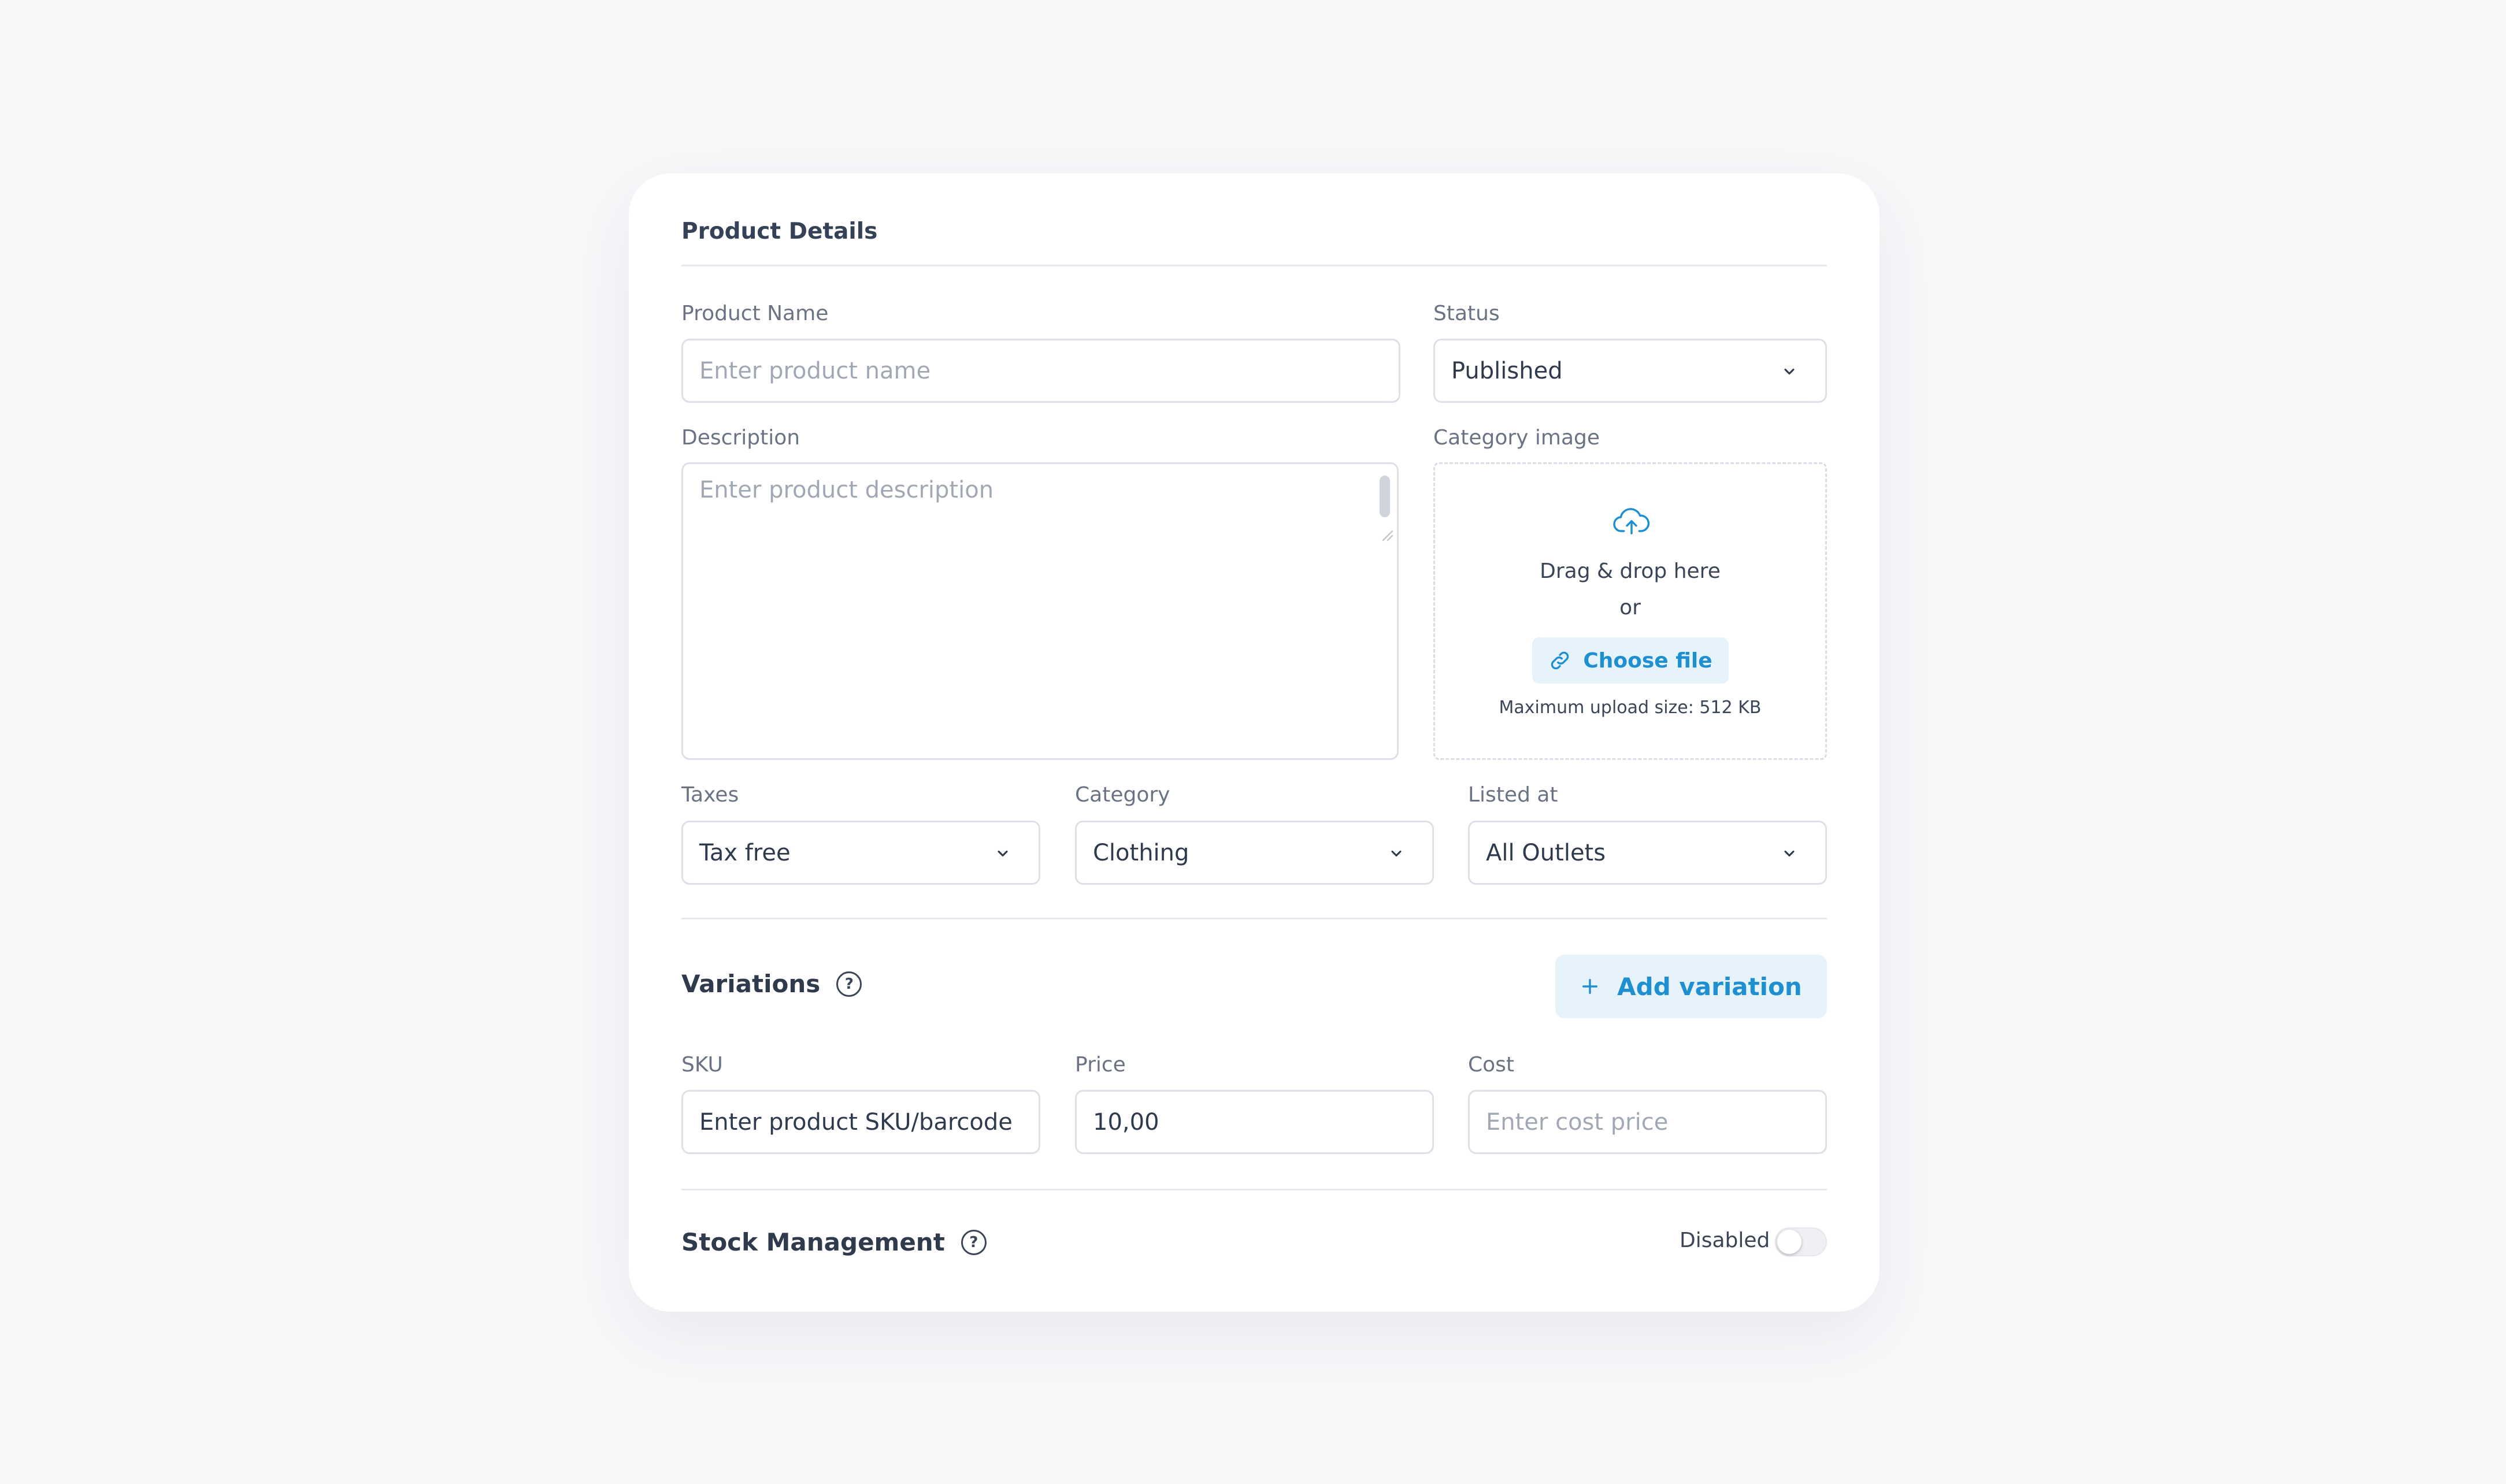  I want to click on cost-input, so click(1647, 1122).